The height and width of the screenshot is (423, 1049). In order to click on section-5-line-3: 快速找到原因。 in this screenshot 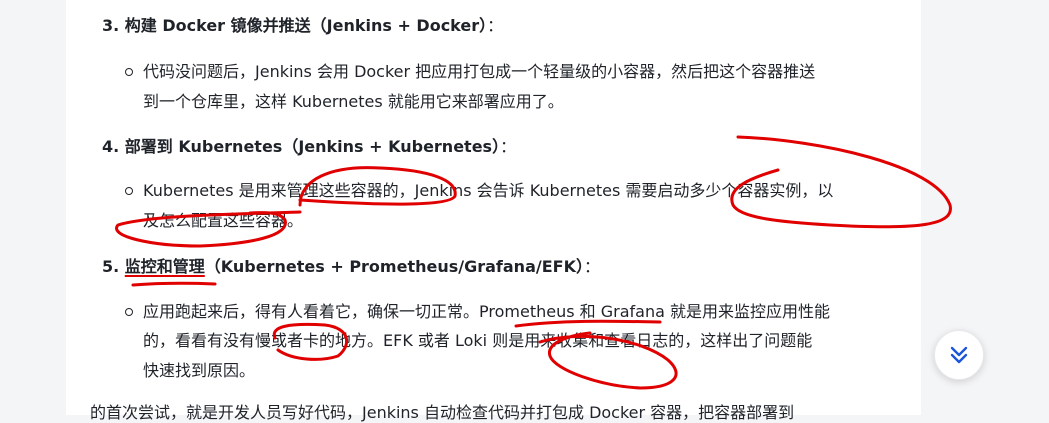, I will do `click(199, 370)`.